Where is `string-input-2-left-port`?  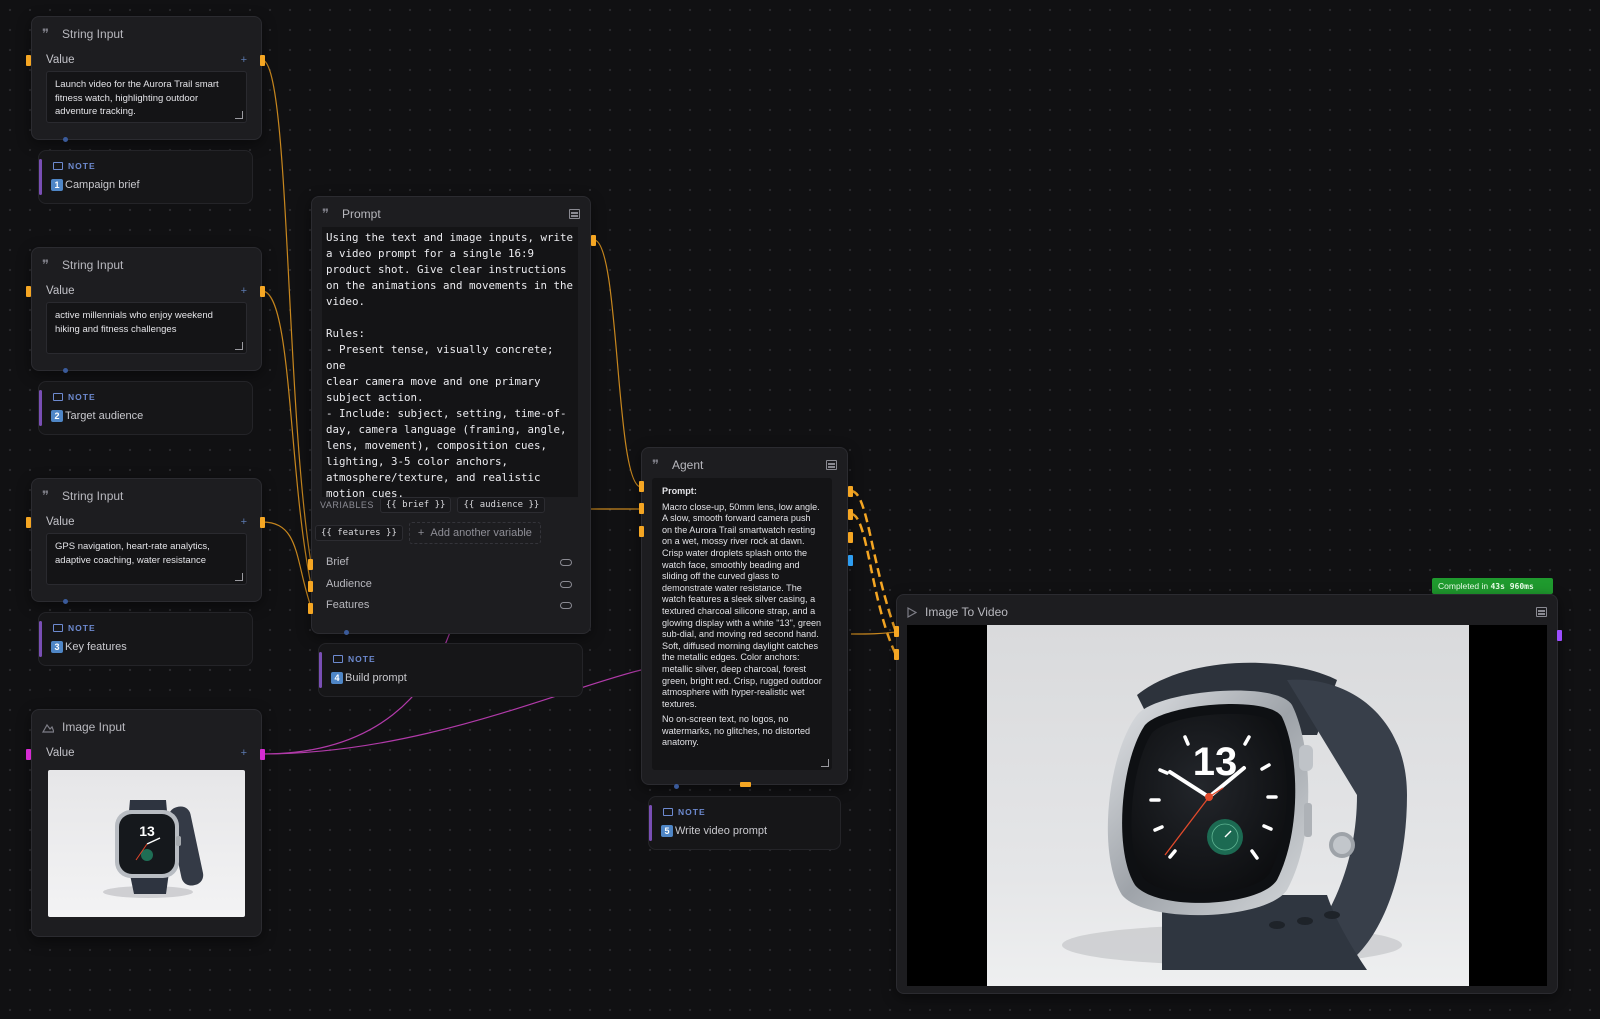 string-input-2-left-port is located at coordinates (28, 291).